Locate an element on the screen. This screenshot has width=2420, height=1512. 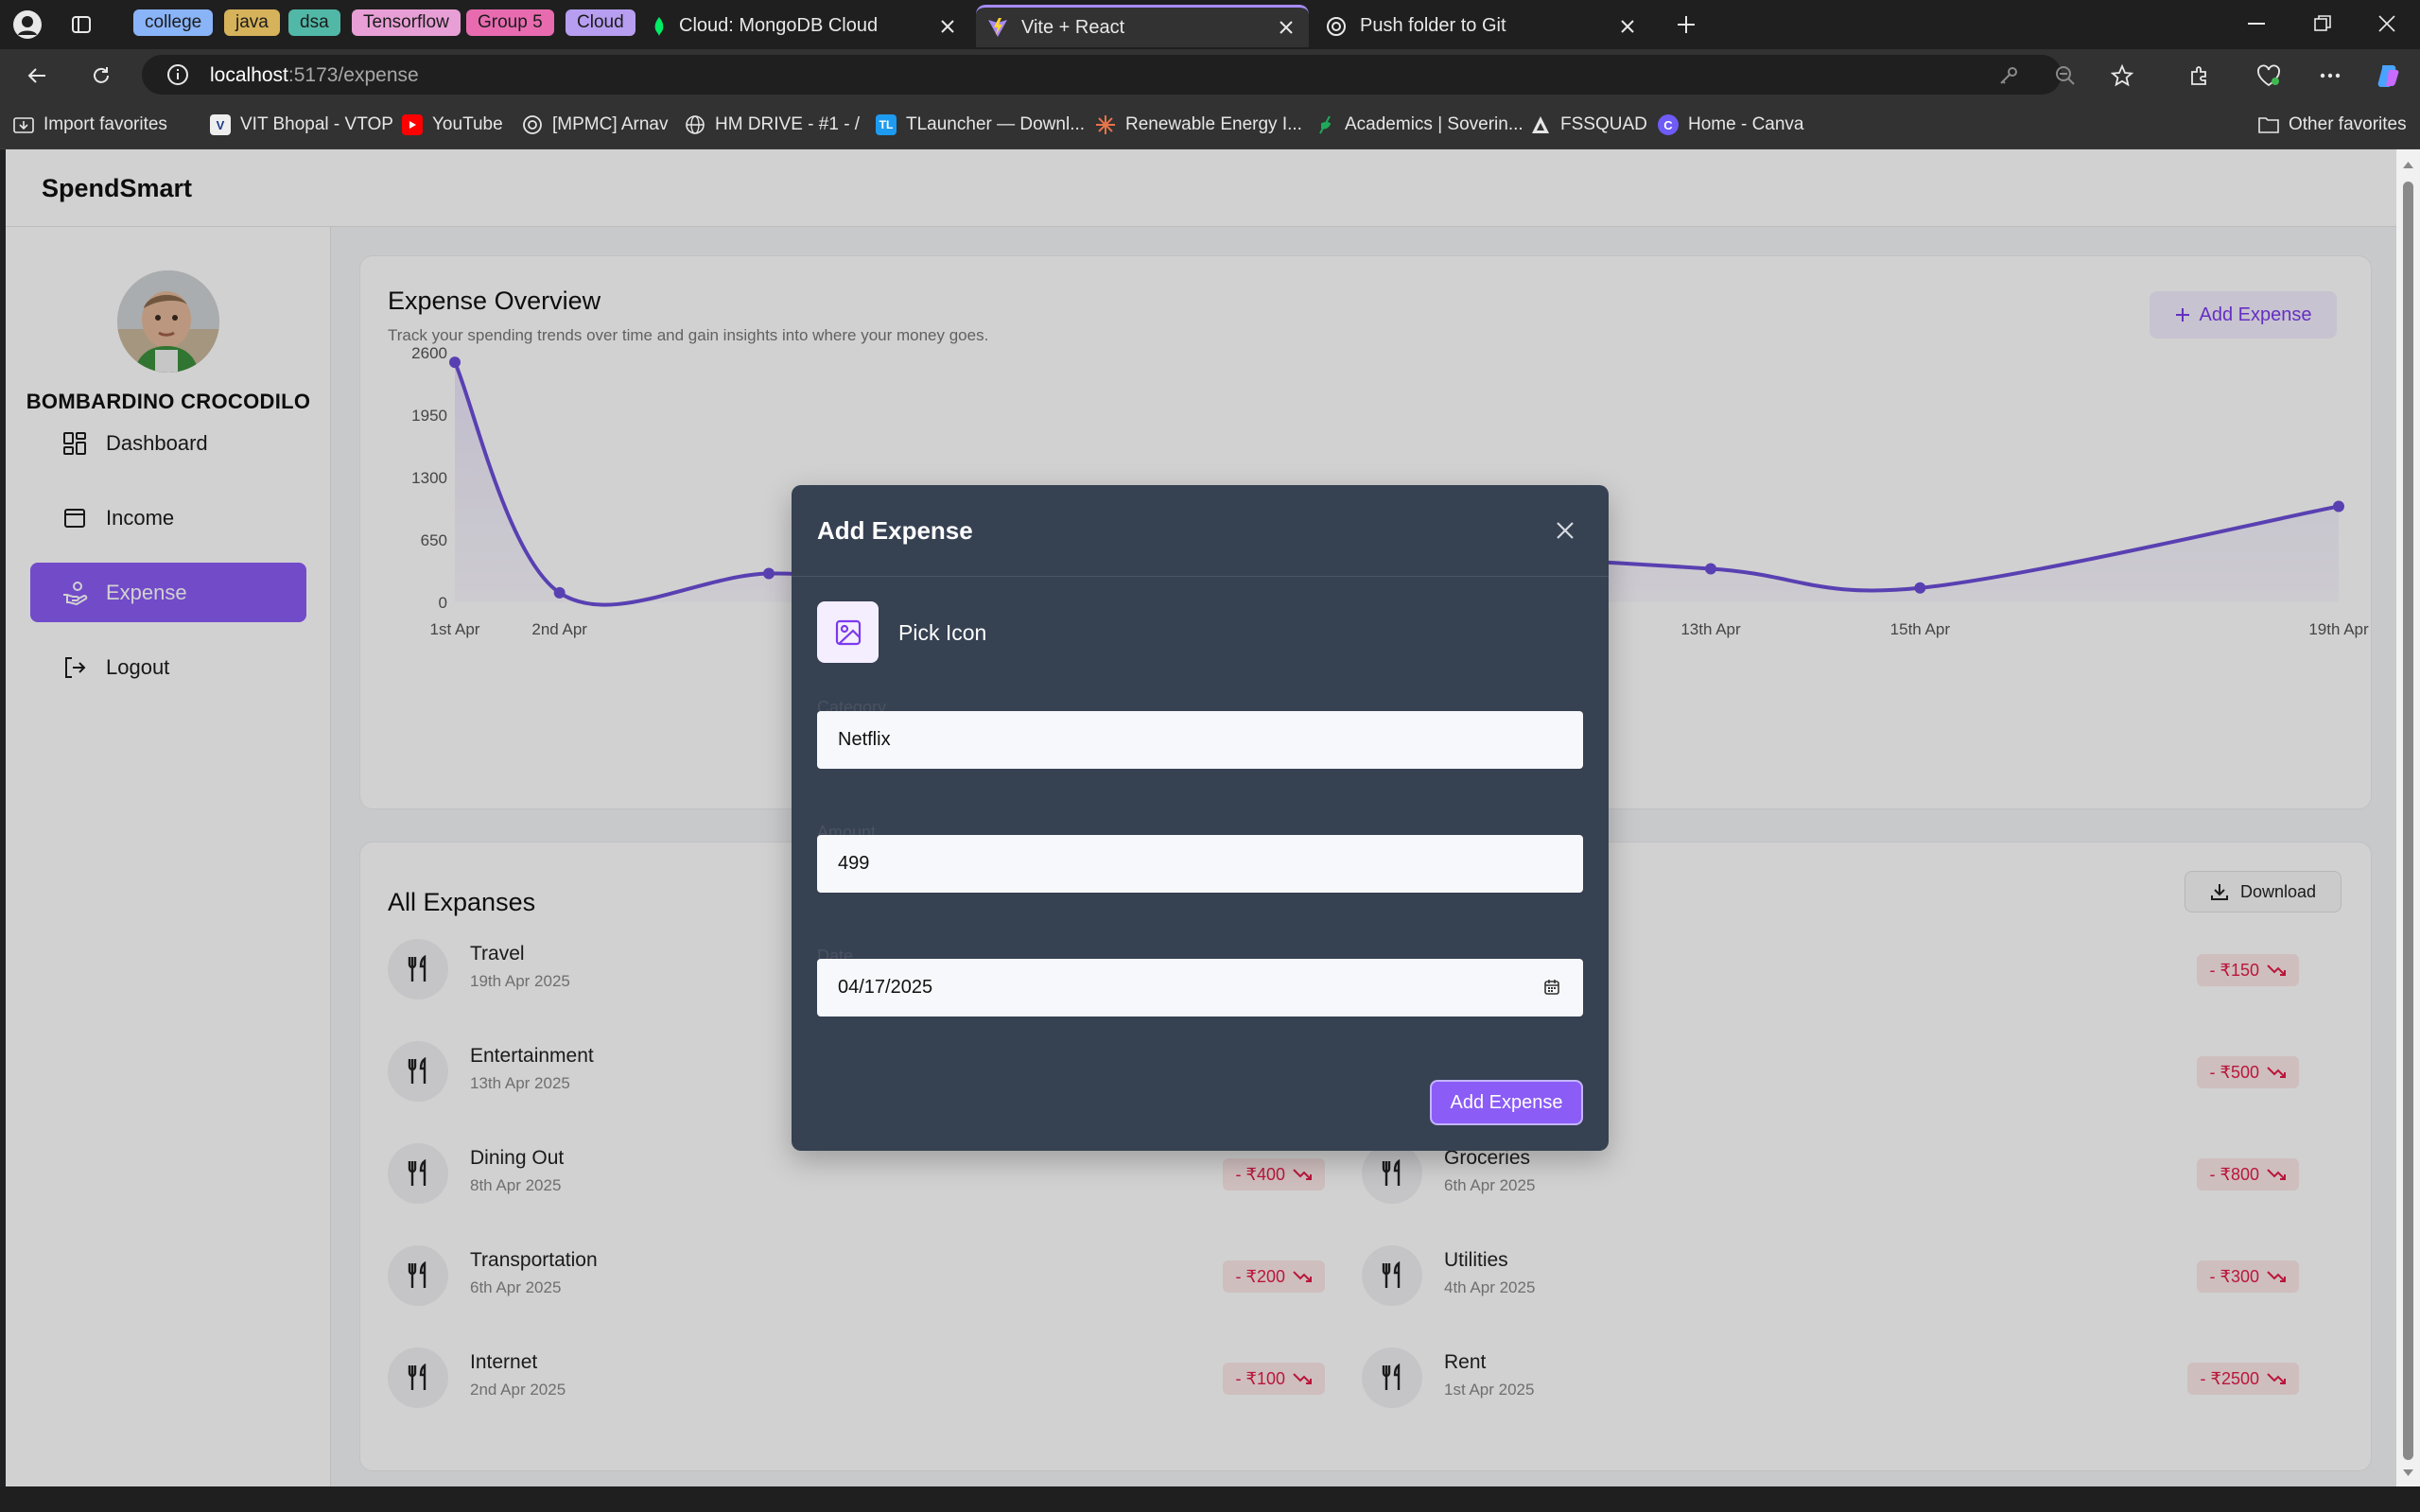
fav-youtube: YouTube is located at coordinates (452, 125).